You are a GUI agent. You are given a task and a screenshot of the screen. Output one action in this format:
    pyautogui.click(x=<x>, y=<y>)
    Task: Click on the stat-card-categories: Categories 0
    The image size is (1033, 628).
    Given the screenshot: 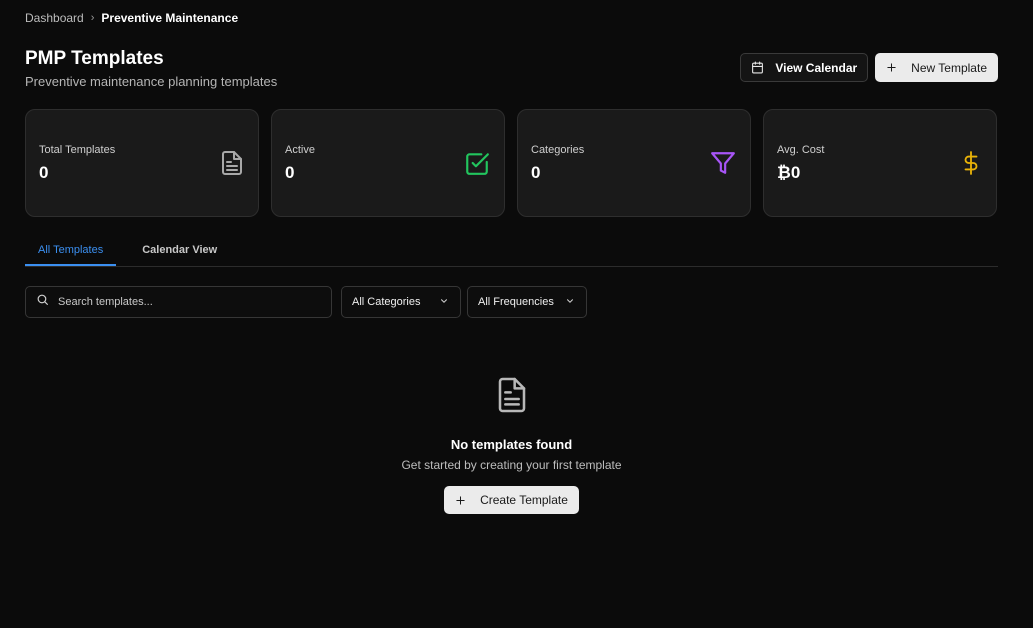 What is the action you would take?
    pyautogui.click(x=634, y=163)
    